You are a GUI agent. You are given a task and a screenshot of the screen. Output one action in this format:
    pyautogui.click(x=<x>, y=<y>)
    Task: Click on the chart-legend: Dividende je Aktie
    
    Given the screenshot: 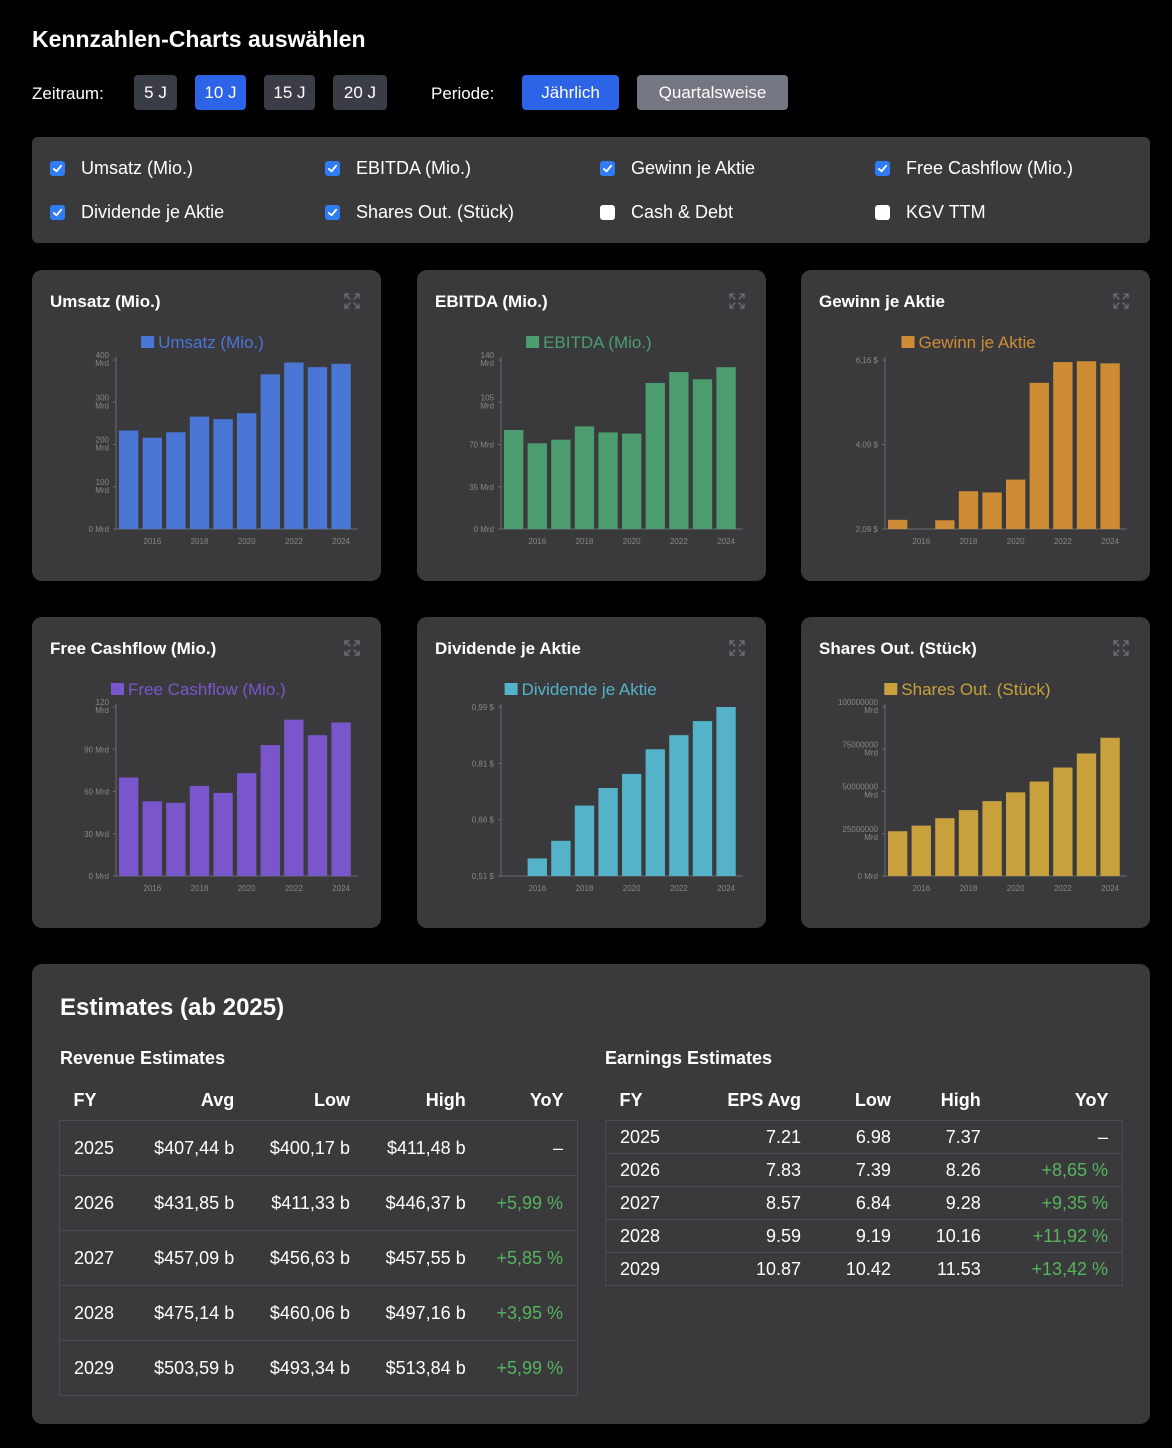 What is the action you would take?
    pyautogui.click(x=580, y=689)
    